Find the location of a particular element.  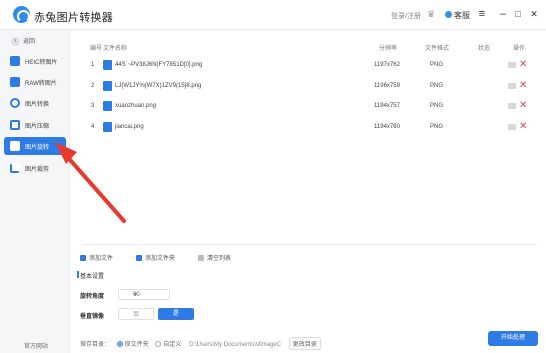

row-index: 1 is located at coordinates (93, 65).